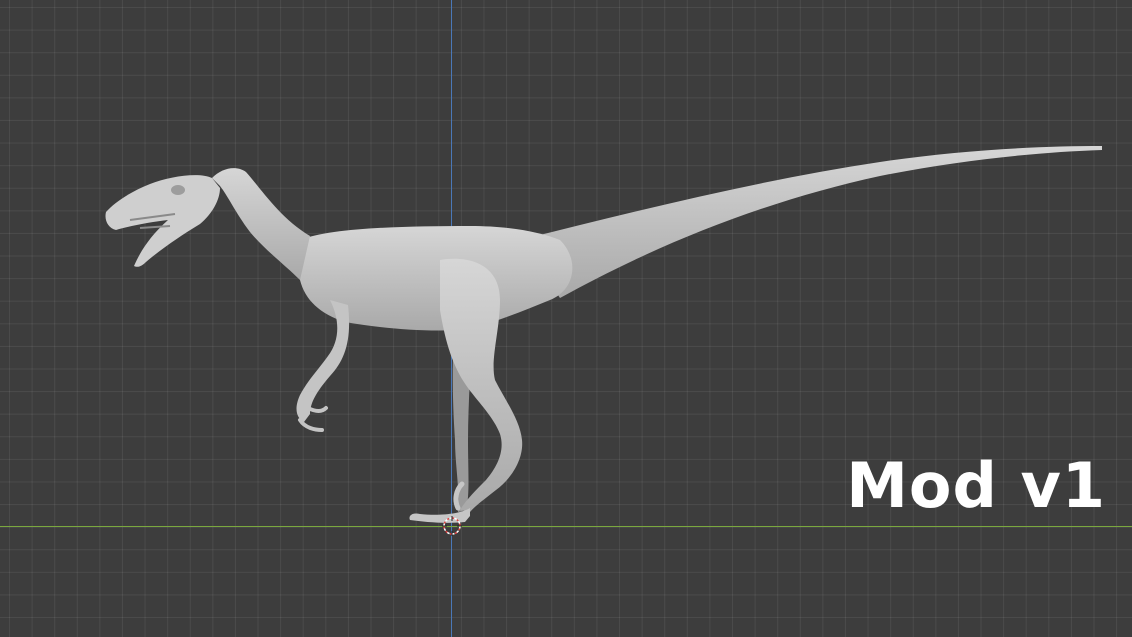 The height and width of the screenshot is (637, 1132). I want to click on raptor-neck, so click(261, 224).